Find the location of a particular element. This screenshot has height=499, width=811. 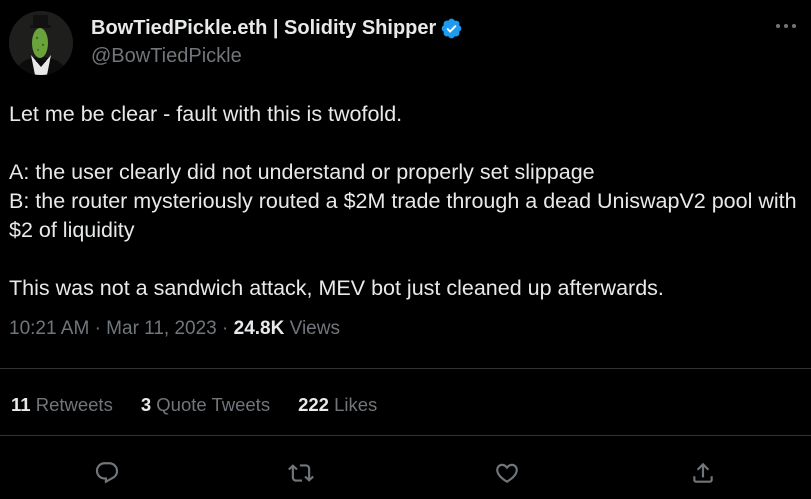

likes-label: Likes is located at coordinates (356, 404).